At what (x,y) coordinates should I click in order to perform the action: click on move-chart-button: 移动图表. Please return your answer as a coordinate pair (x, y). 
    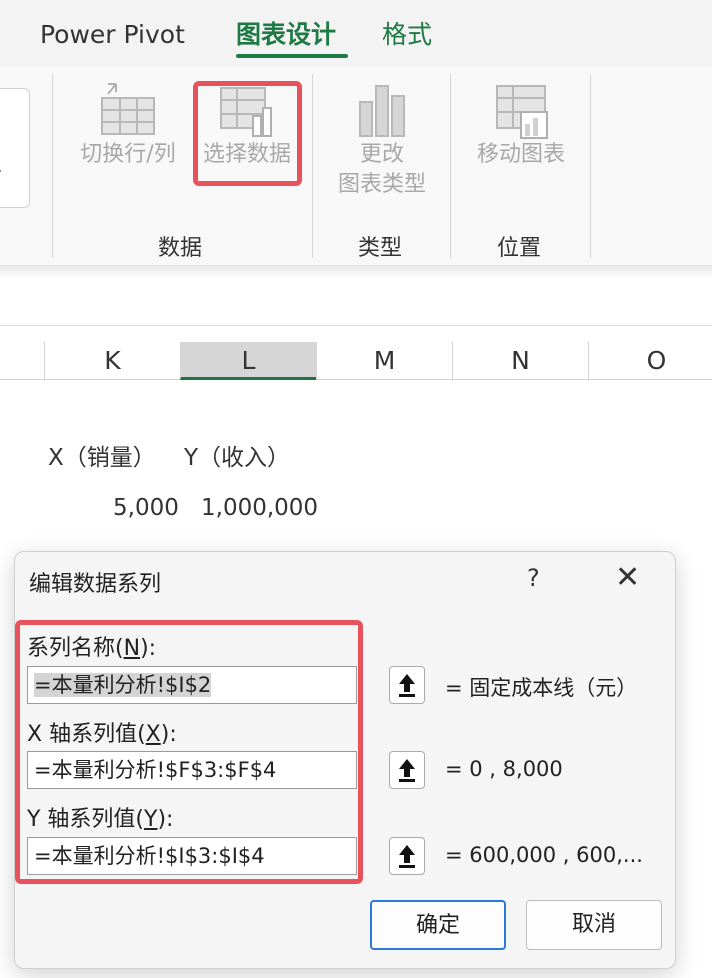
    Looking at the image, I should click on (521, 125).